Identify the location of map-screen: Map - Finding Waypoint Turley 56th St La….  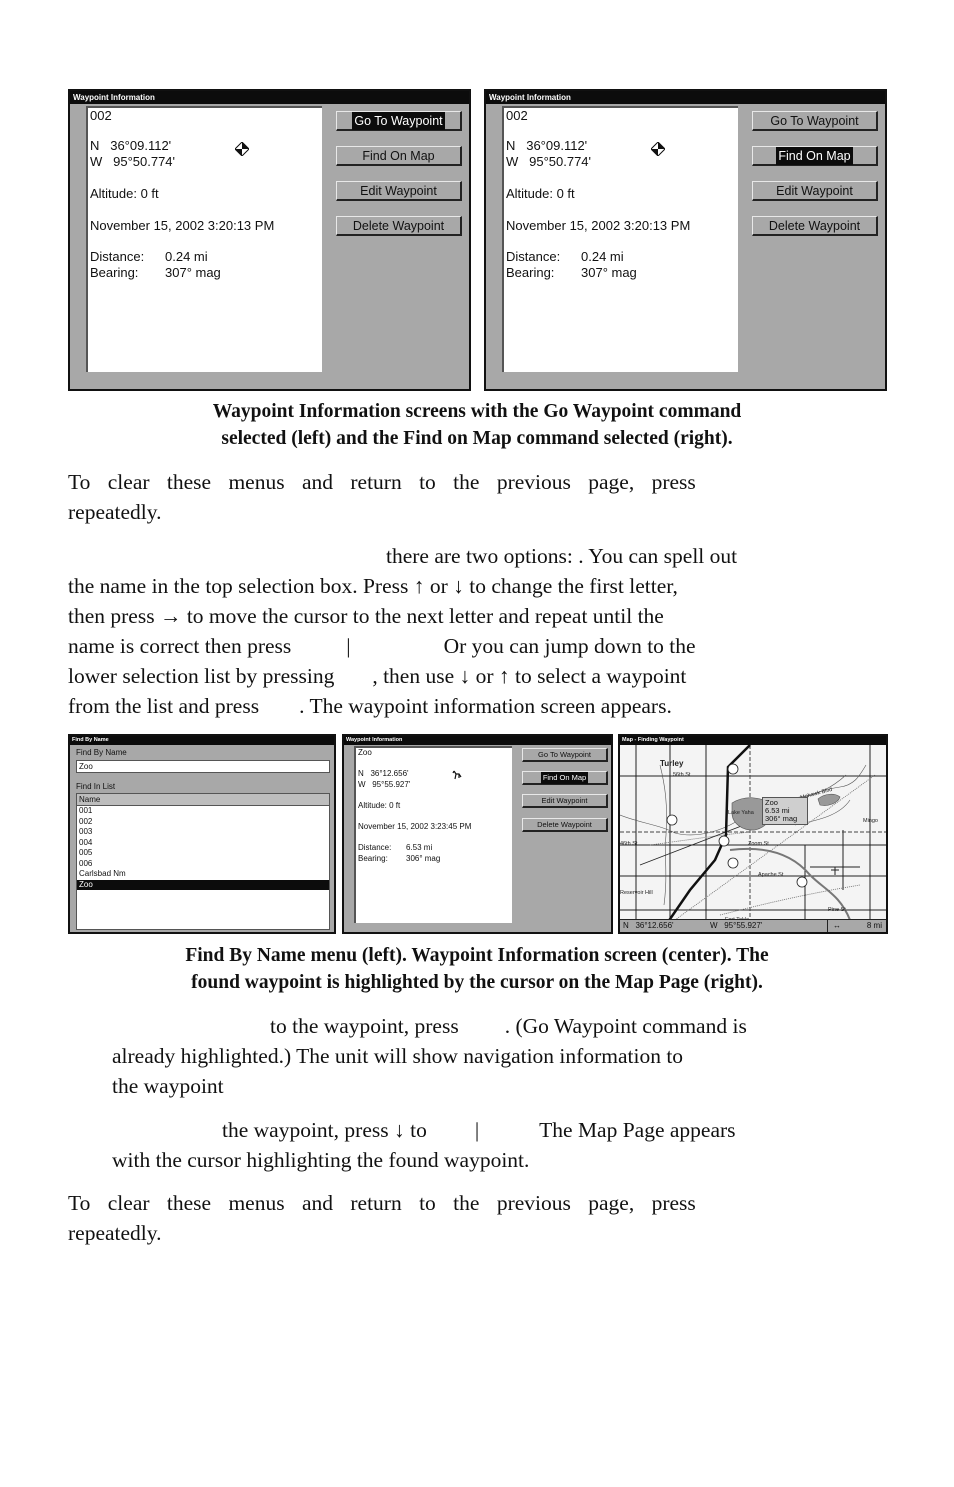
(753, 834).